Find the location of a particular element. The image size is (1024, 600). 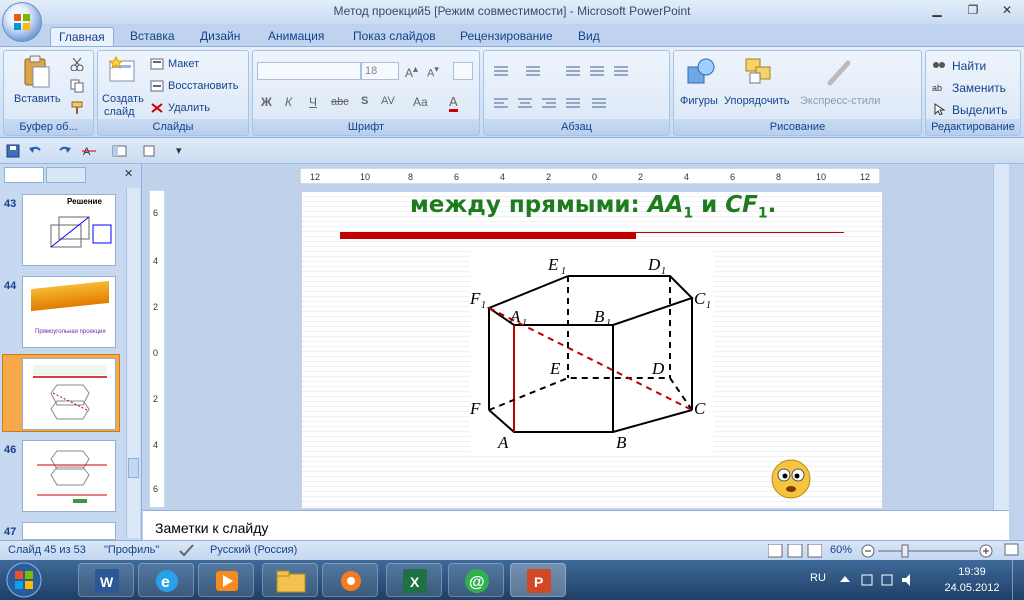

outline-tab is located at coordinates (66, 175).